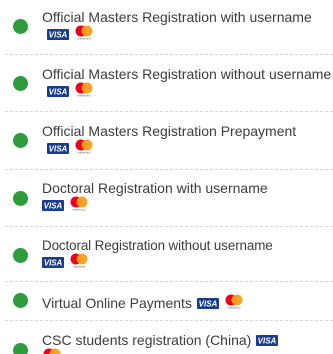 The height and width of the screenshot is (354, 333). Describe the element at coordinates (157, 245) in the screenshot. I see `menu-item-label: Doctoral Registration without username` at that location.